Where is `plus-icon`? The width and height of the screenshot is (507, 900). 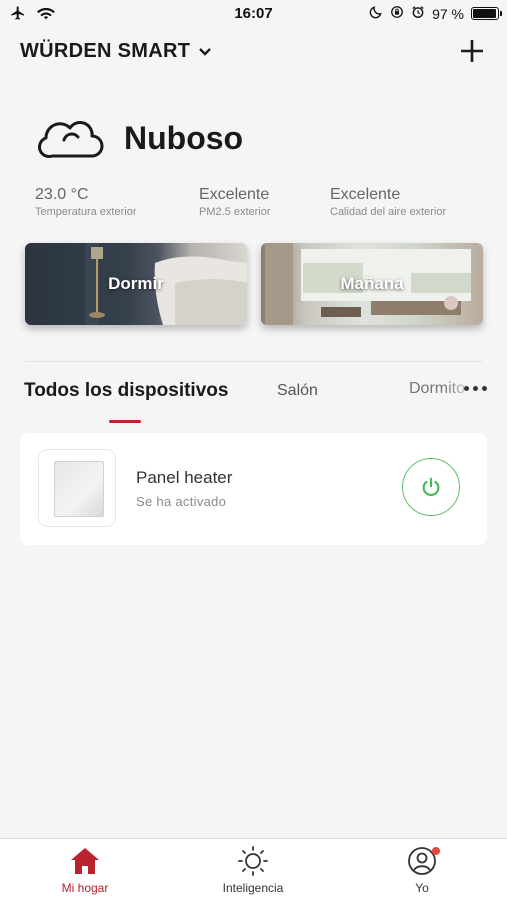
plus-icon is located at coordinates (472, 51).